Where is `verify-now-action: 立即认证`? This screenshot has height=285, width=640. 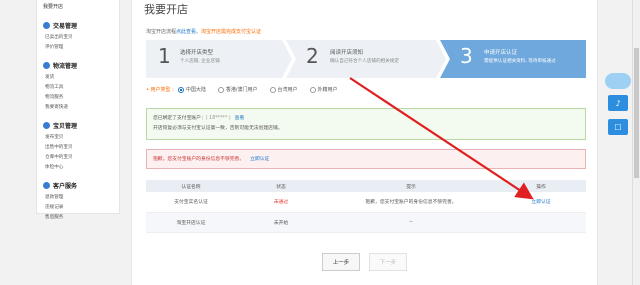
verify-now-action: 立即认证 is located at coordinates (541, 202).